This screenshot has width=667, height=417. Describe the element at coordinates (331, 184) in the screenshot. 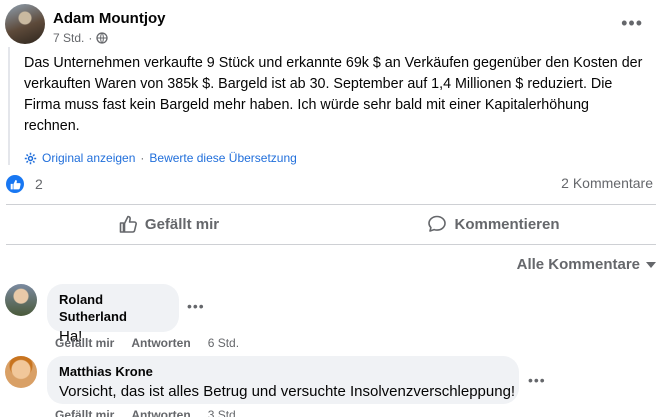

I see `reactions-row: 2 2 Kommentare` at that location.